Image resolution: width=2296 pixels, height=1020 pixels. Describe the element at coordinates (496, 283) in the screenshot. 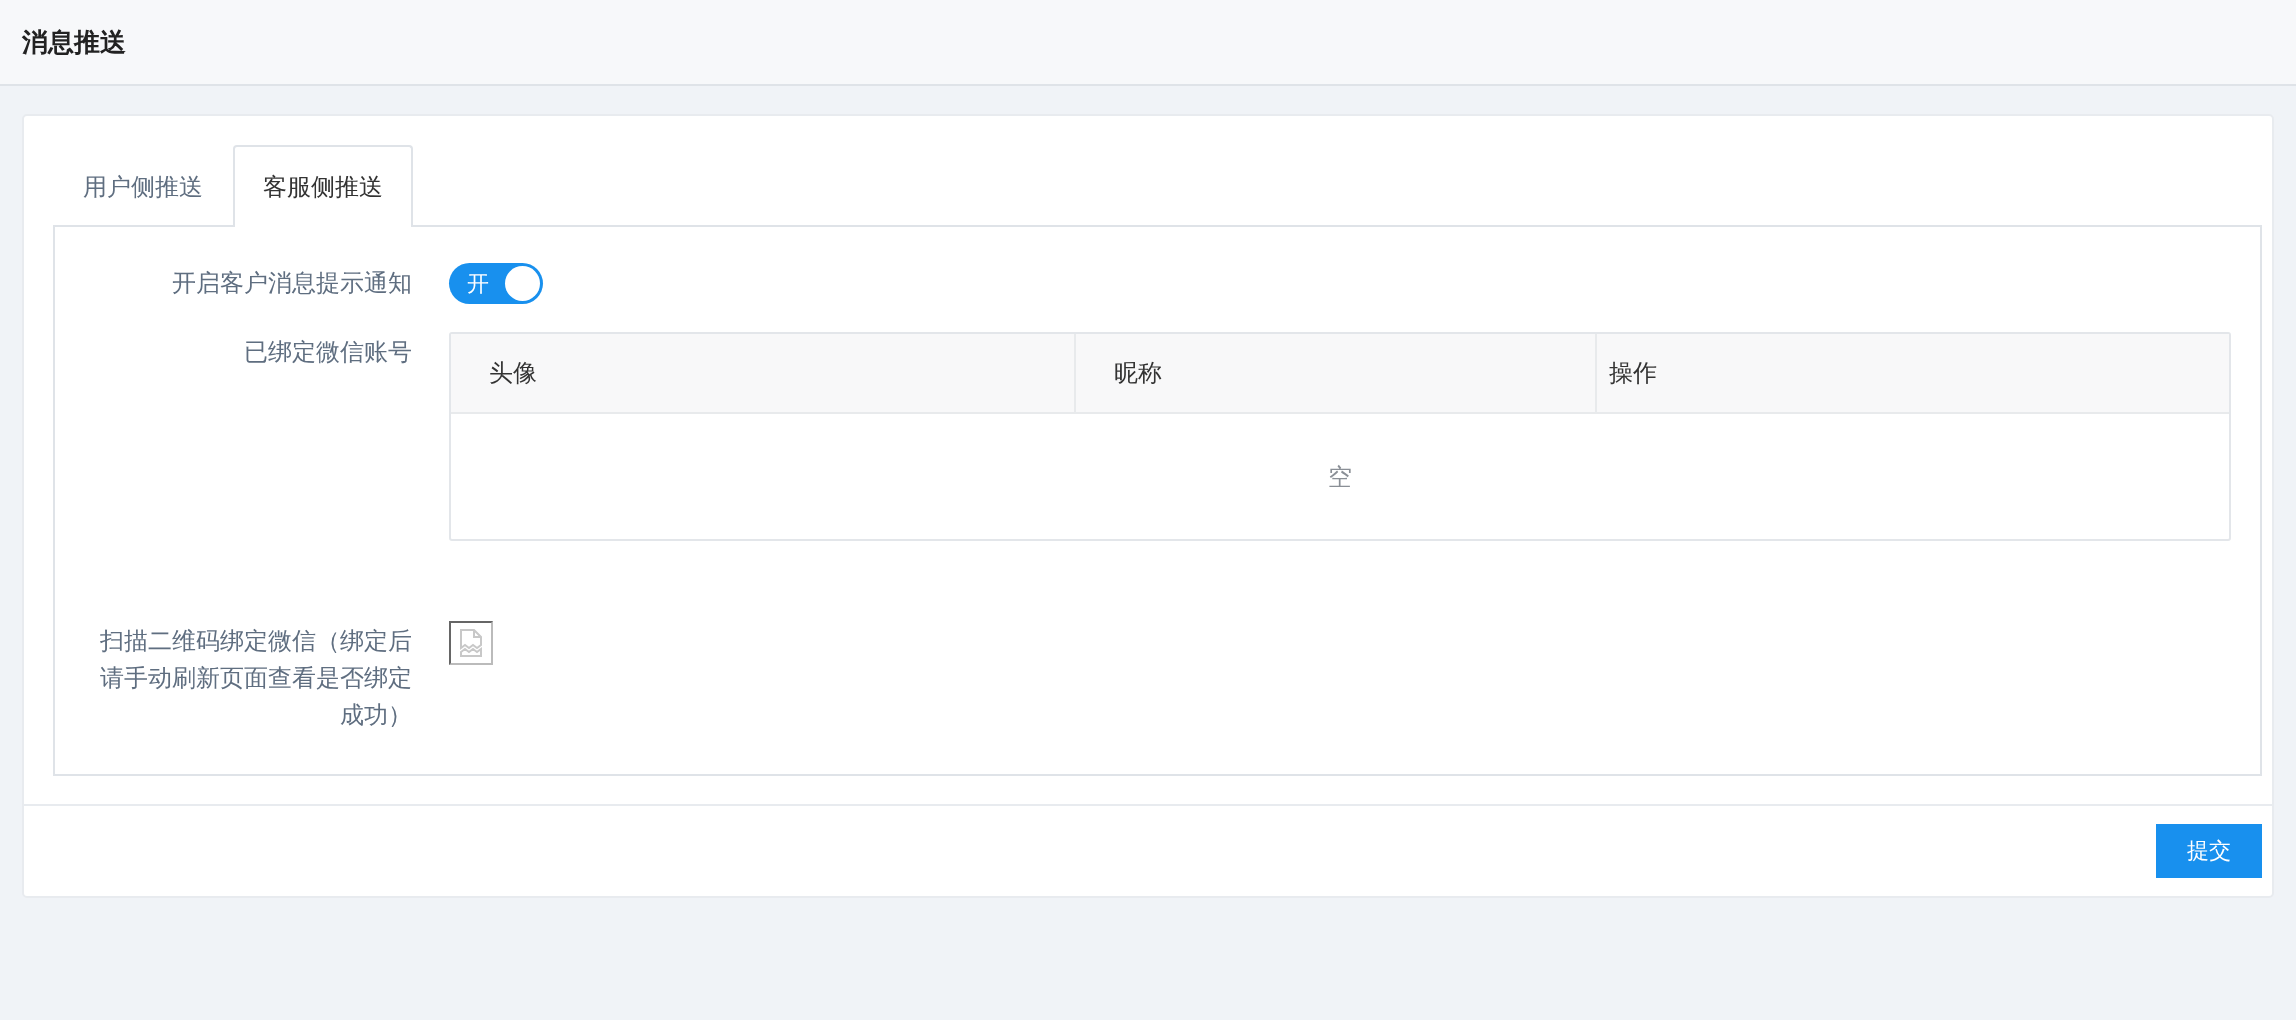

I see `toggle-switch: 开` at that location.